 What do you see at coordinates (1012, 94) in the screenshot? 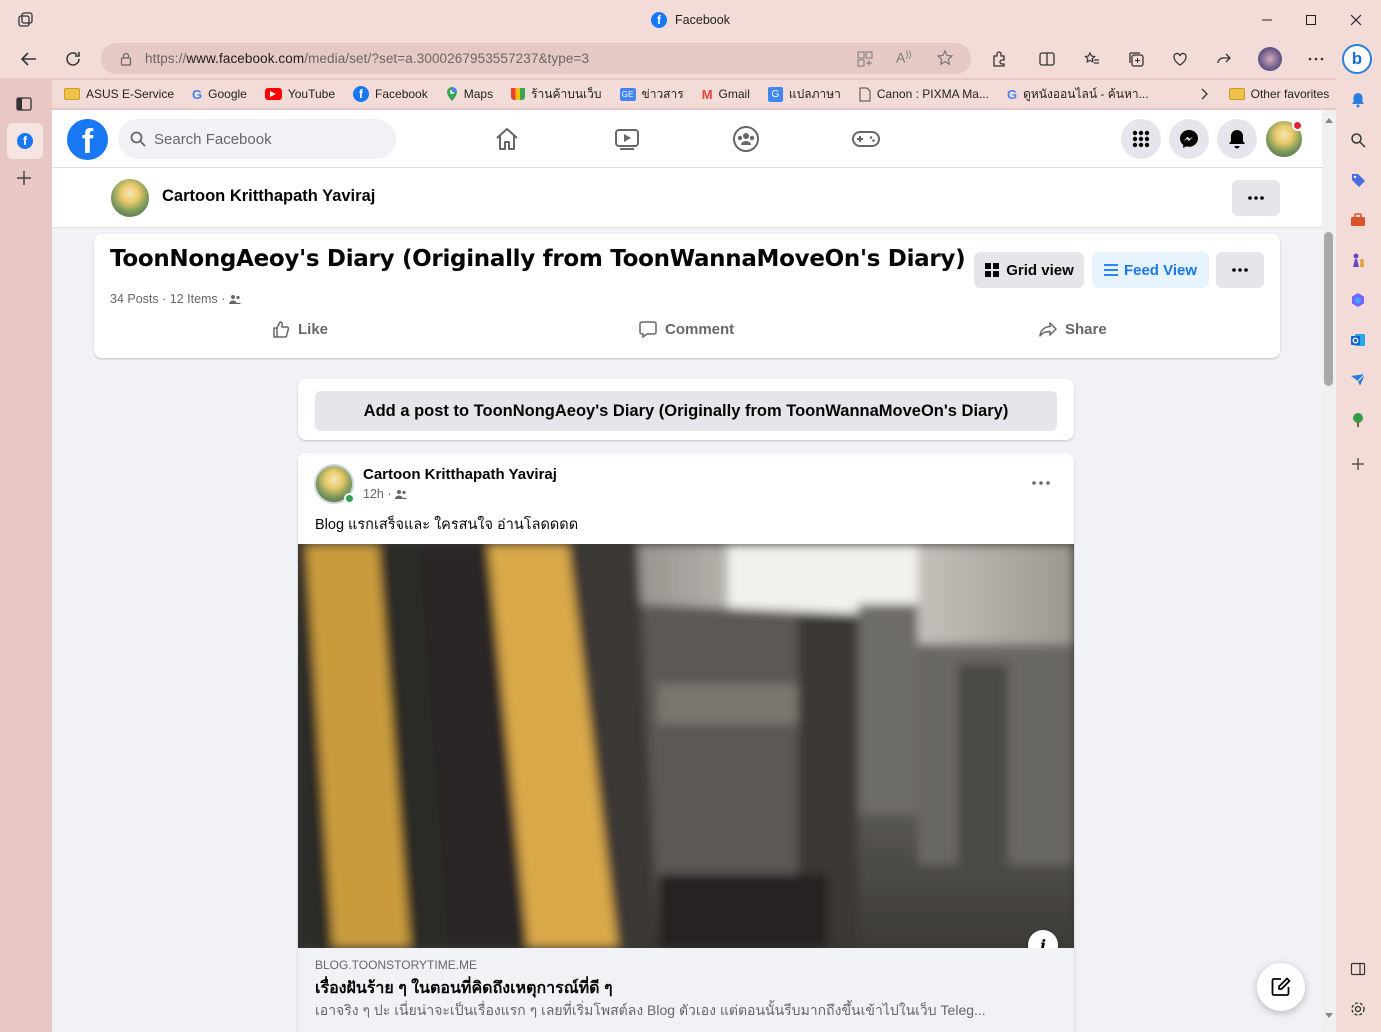
I see `google-icon: G` at bounding box center [1012, 94].